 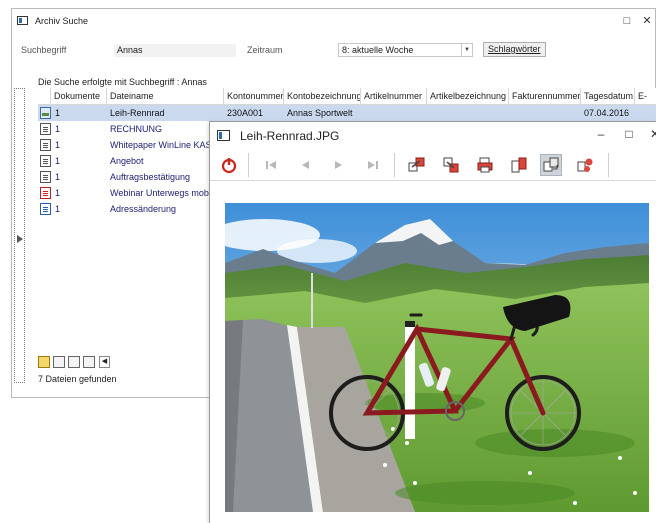 What do you see at coordinates (45, 113) in the screenshot?
I see `image-file-icon` at bounding box center [45, 113].